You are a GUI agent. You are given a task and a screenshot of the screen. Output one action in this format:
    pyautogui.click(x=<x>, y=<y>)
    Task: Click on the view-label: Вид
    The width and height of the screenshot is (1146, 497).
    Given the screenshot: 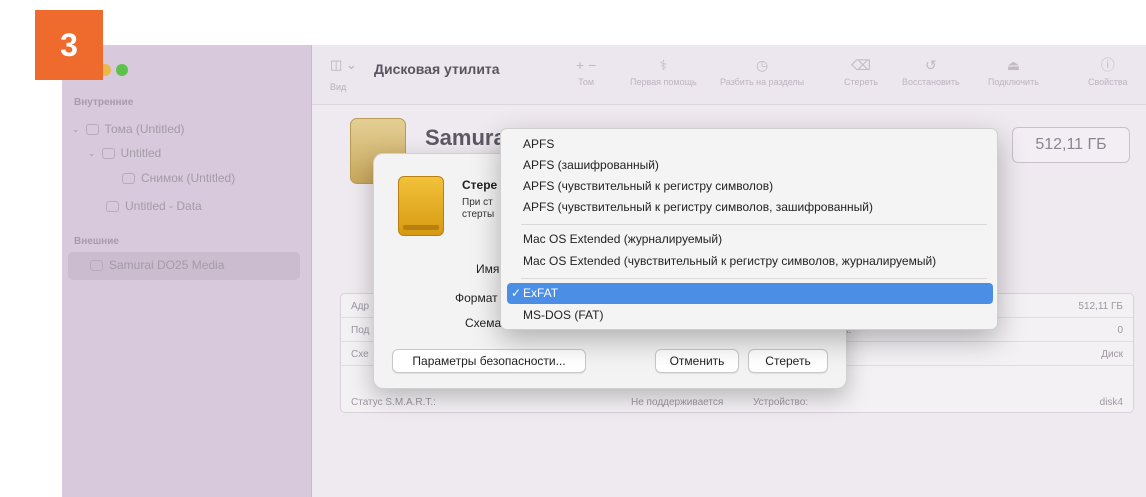 What is the action you would take?
    pyautogui.click(x=338, y=87)
    